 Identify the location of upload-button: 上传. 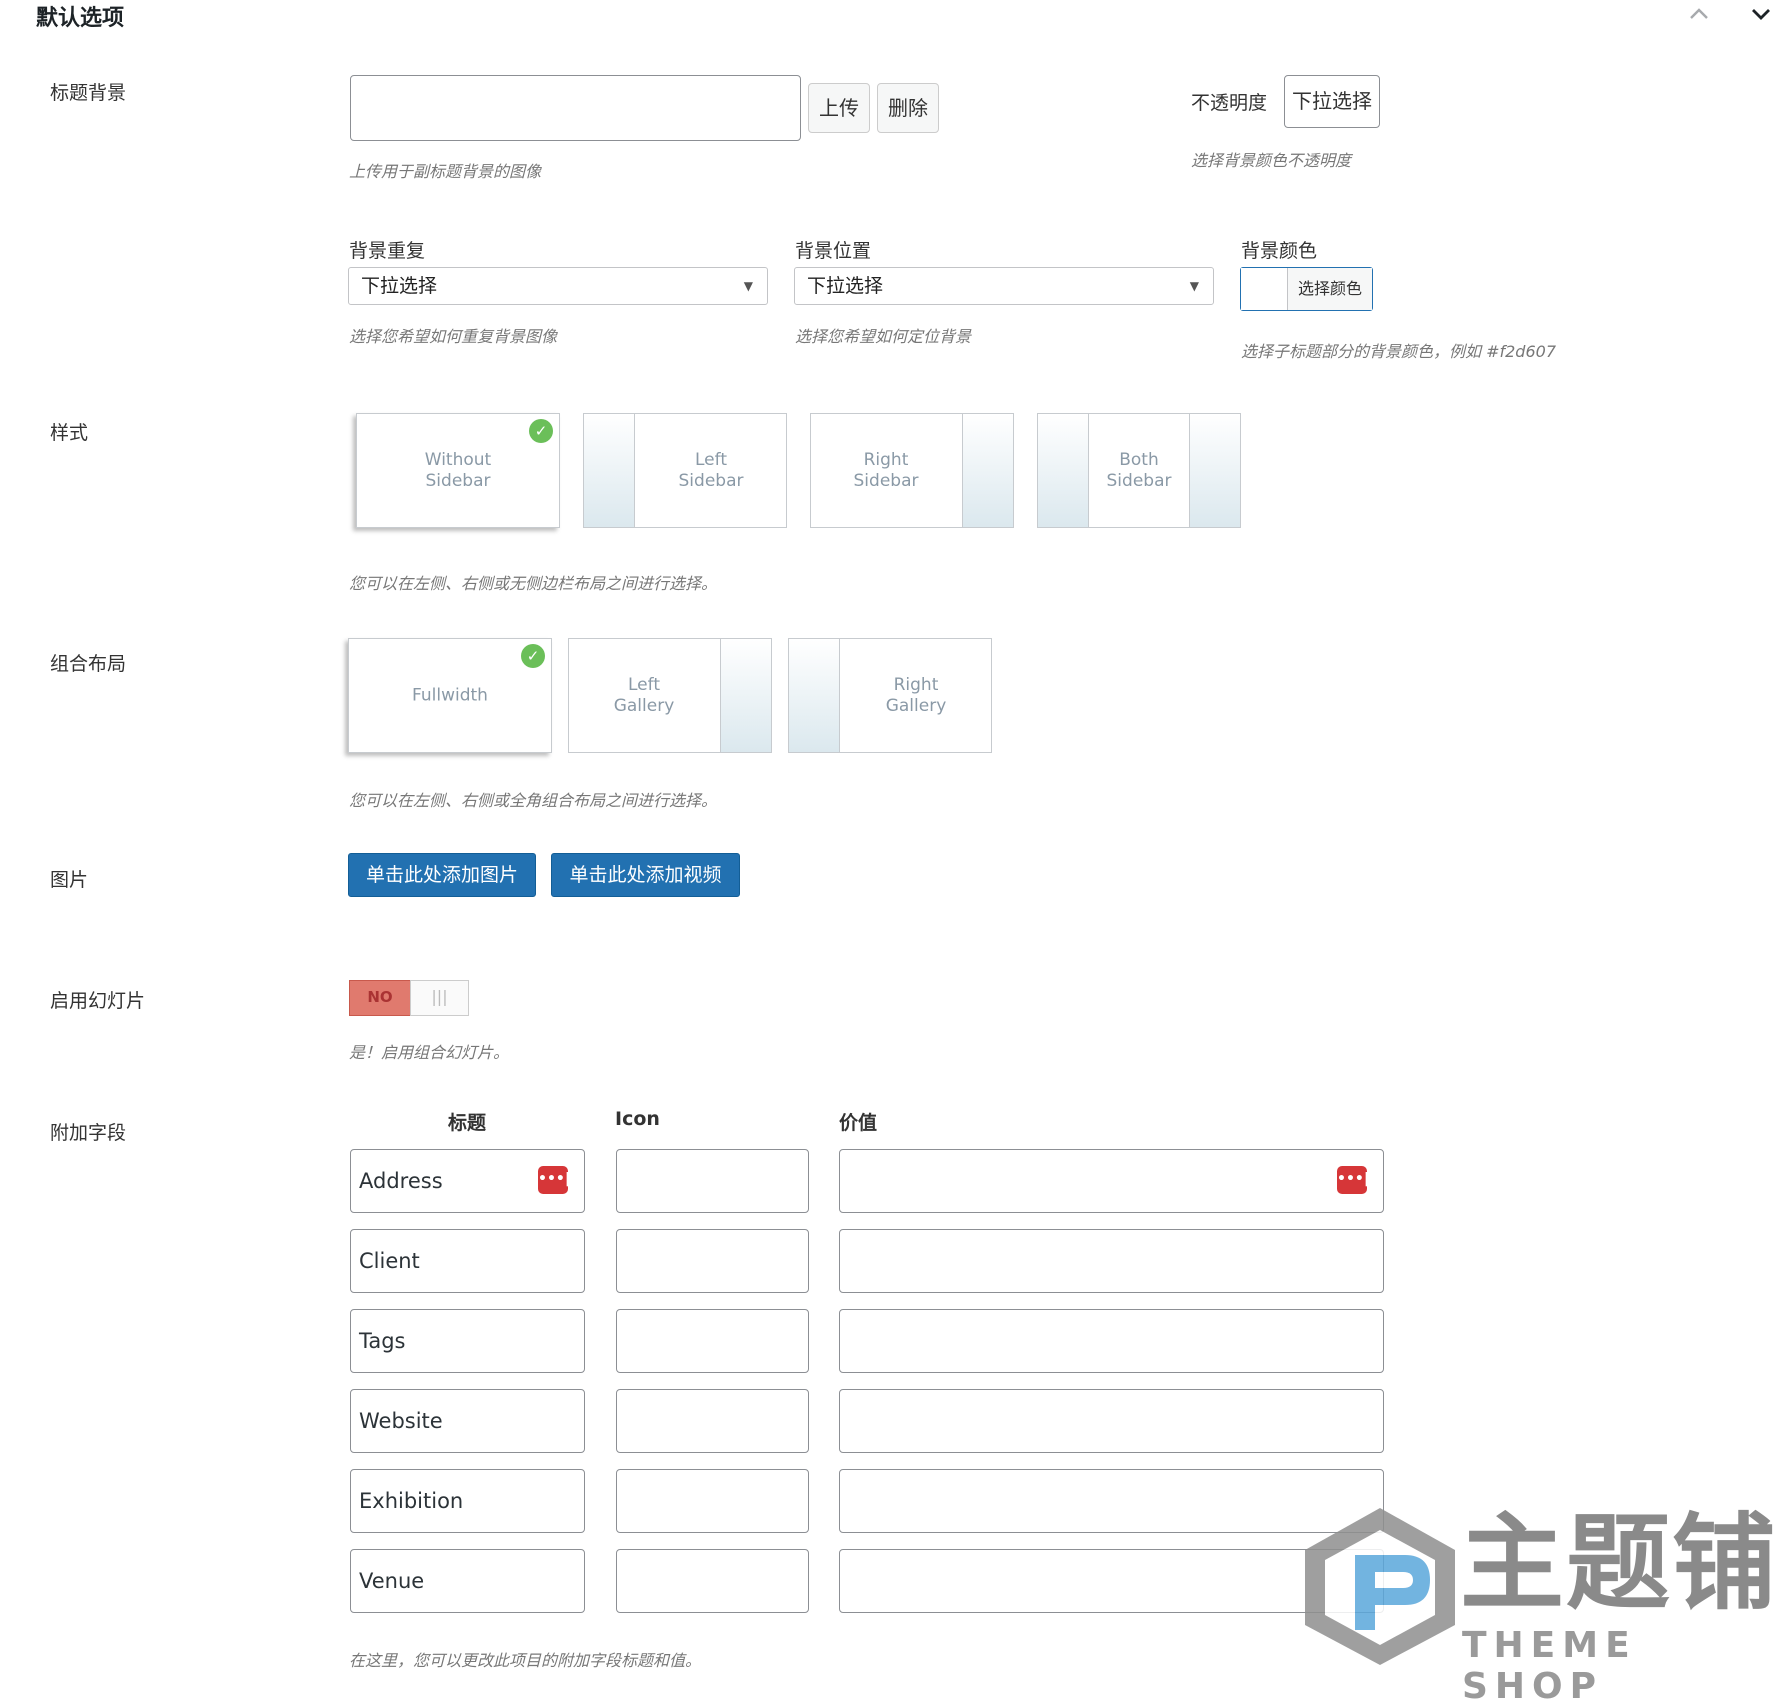
(839, 108).